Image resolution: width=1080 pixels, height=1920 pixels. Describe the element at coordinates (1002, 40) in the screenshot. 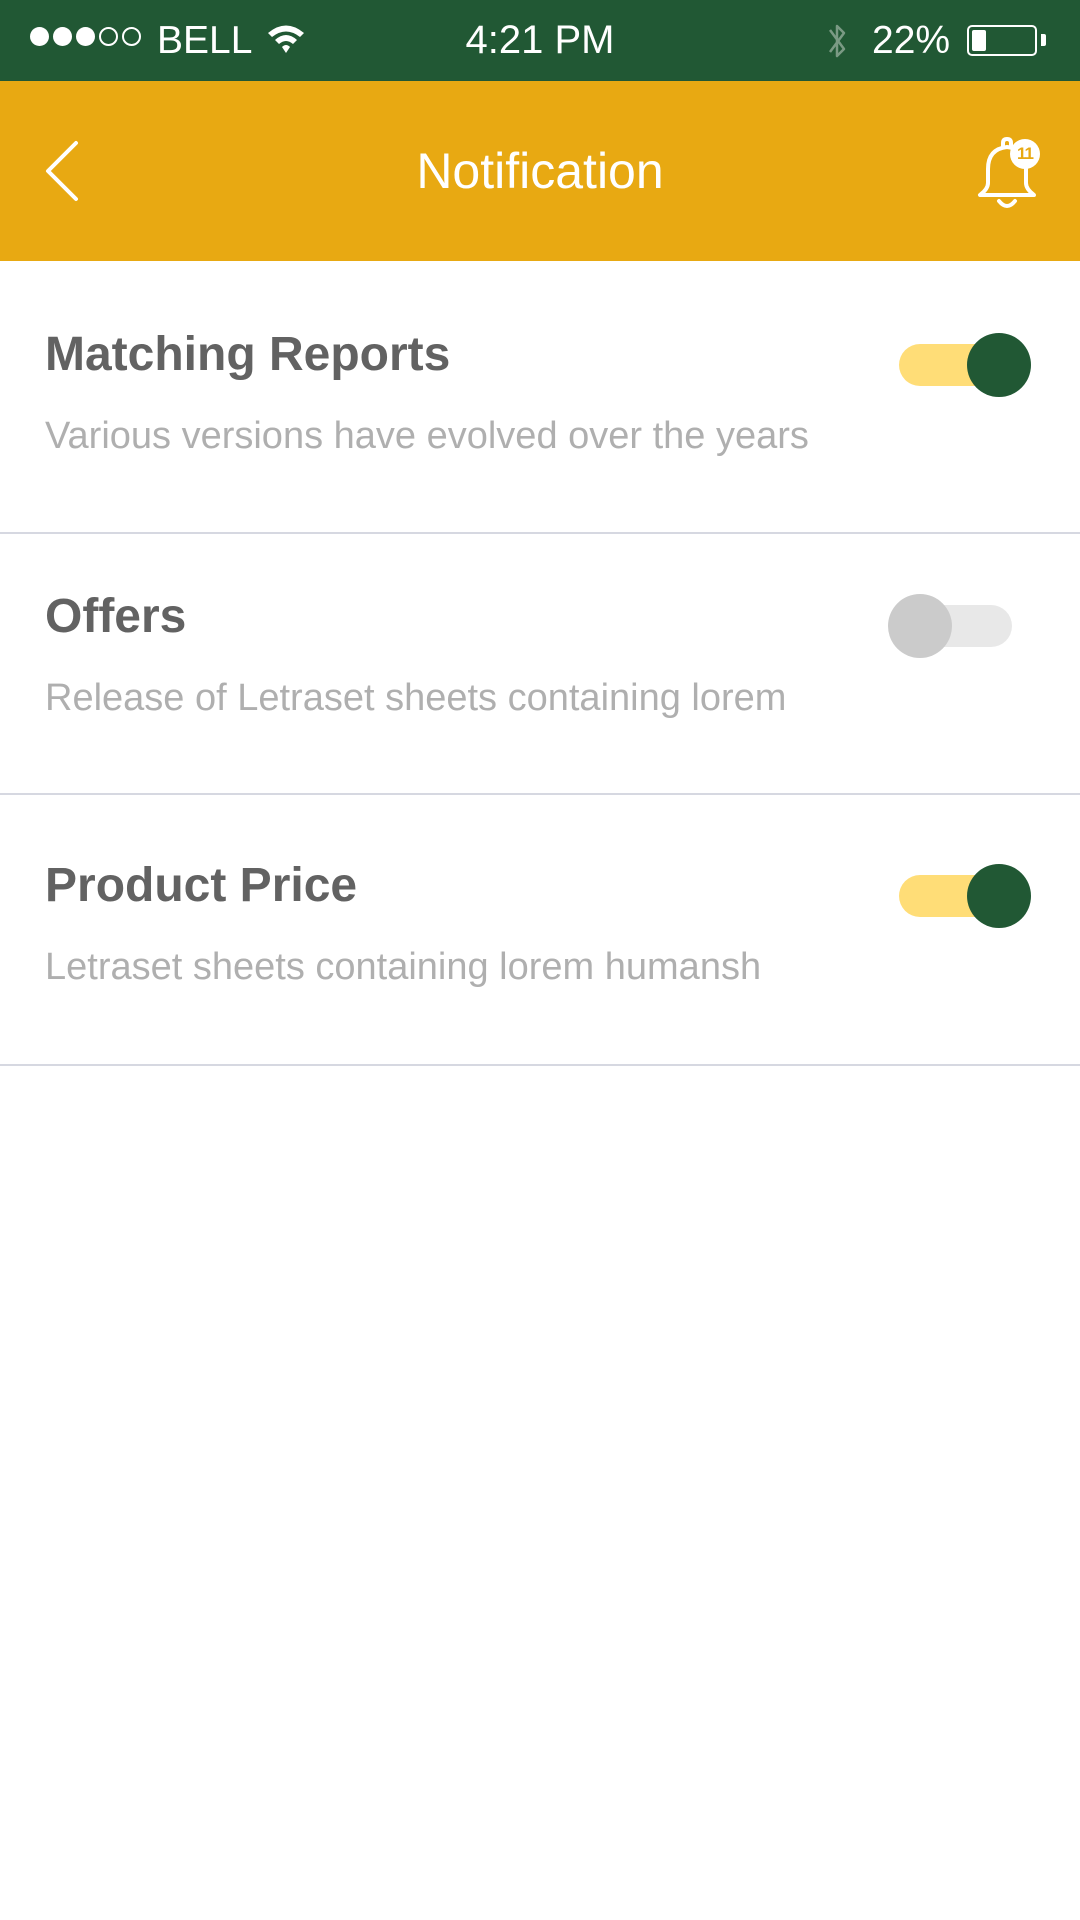

I see `battery-icon` at that location.